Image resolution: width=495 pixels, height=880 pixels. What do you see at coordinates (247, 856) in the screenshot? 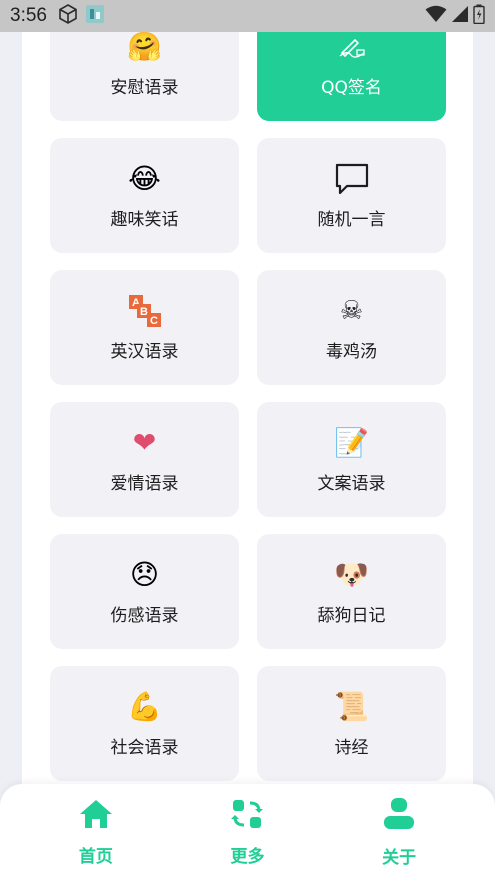
I see `nav-label: 更多` at bounding box center [247, 856].